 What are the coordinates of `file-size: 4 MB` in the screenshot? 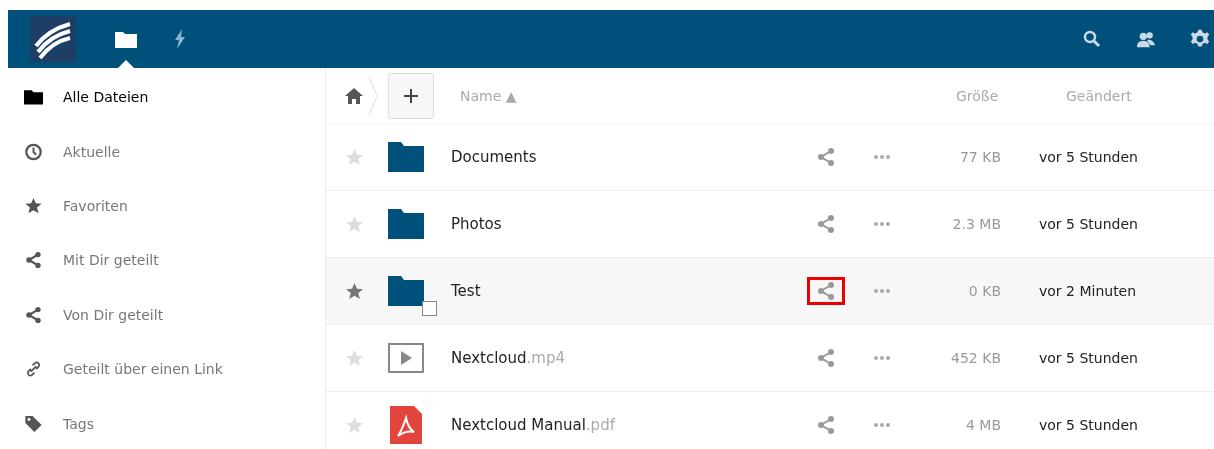 It's located at (982, 425).